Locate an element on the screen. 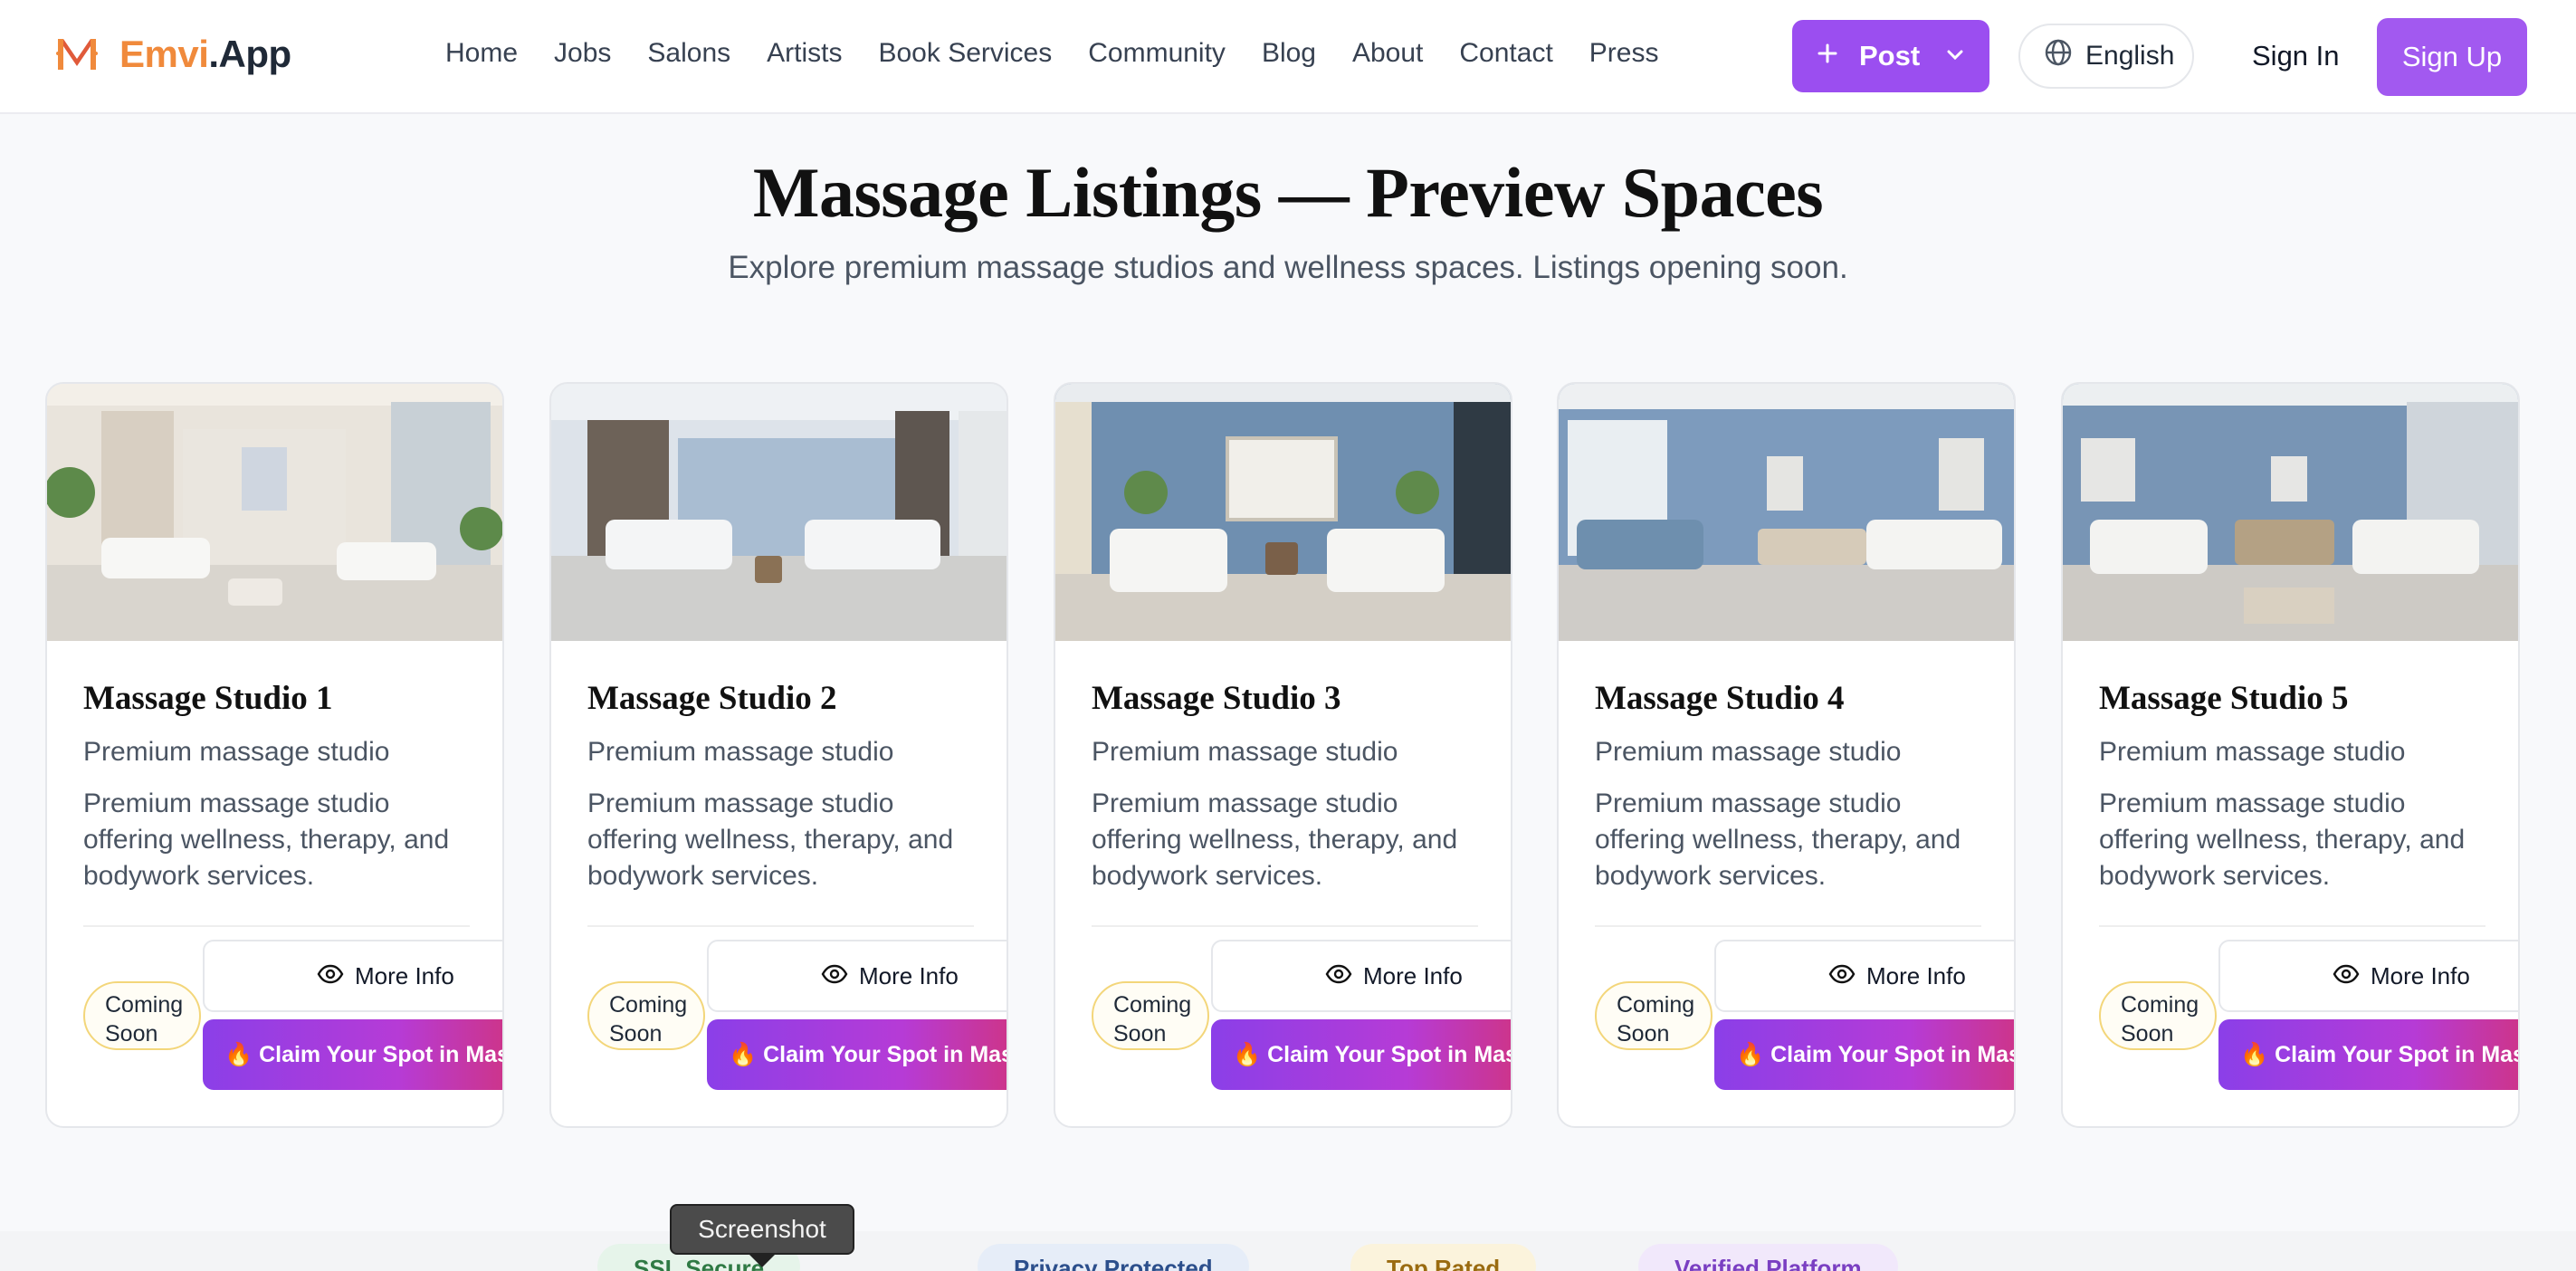 The height and width of the screenshot is (1271, 2576). logo-text-part1: Emvi is located at coordinates (164, 54).